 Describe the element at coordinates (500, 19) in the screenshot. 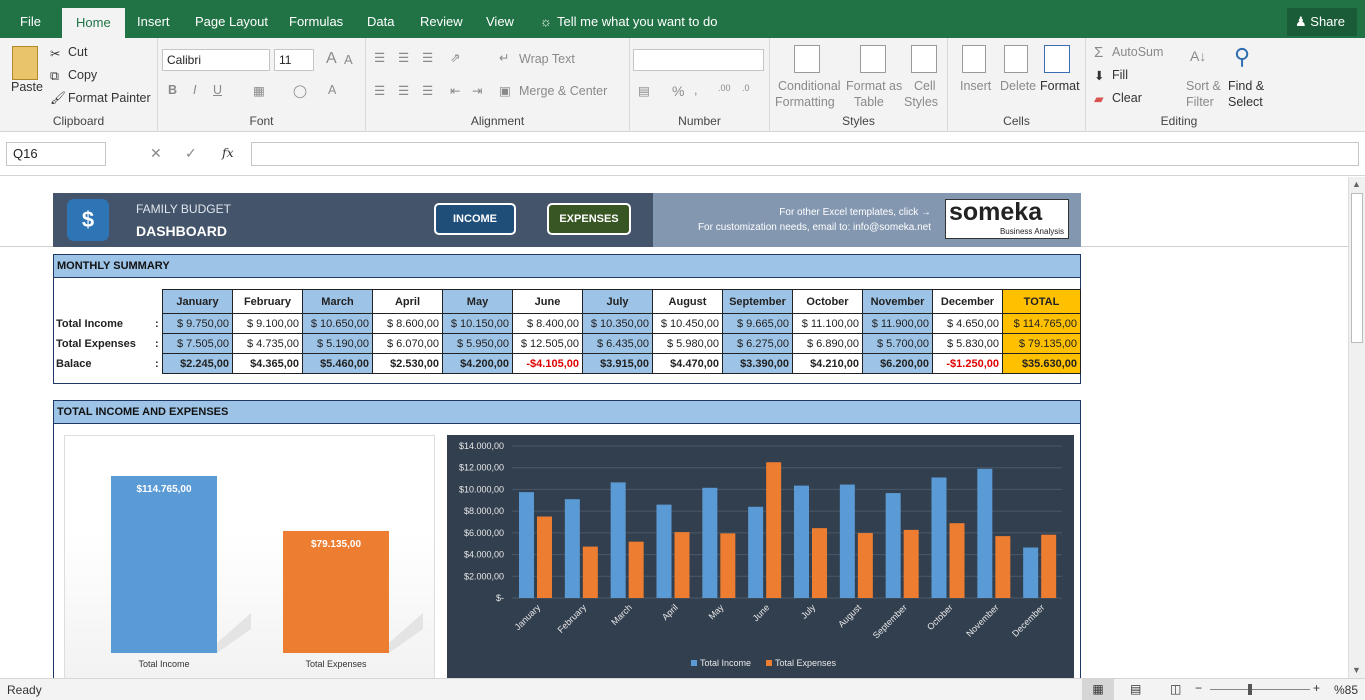

I see `tab-view: View` at that location.